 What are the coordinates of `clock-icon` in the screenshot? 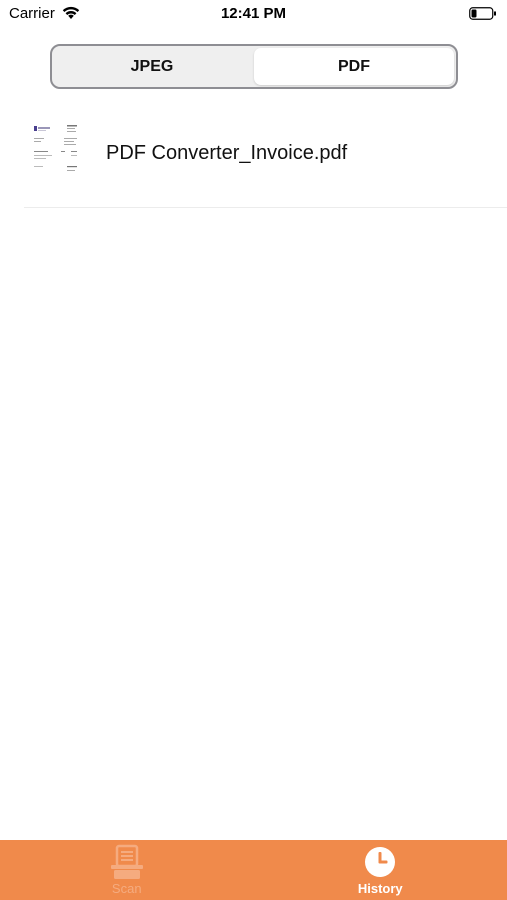 It's located at (380, 862).